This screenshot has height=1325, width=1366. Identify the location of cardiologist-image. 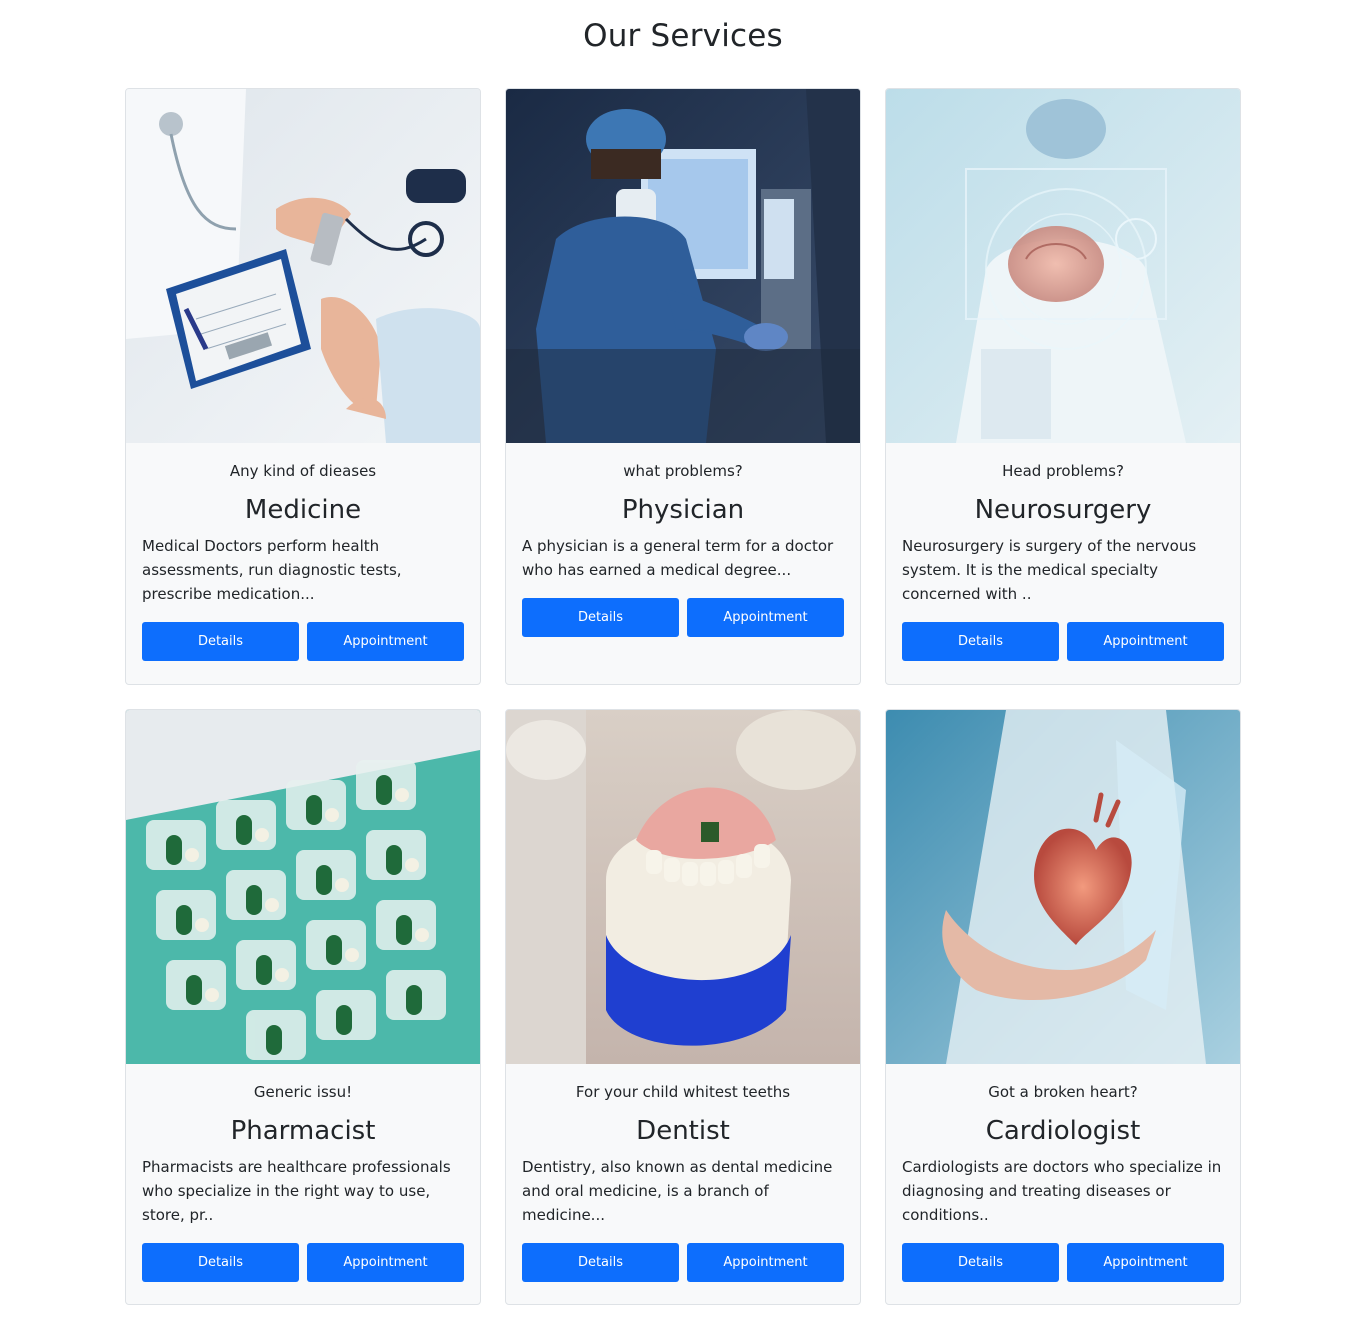
(1063, 887).